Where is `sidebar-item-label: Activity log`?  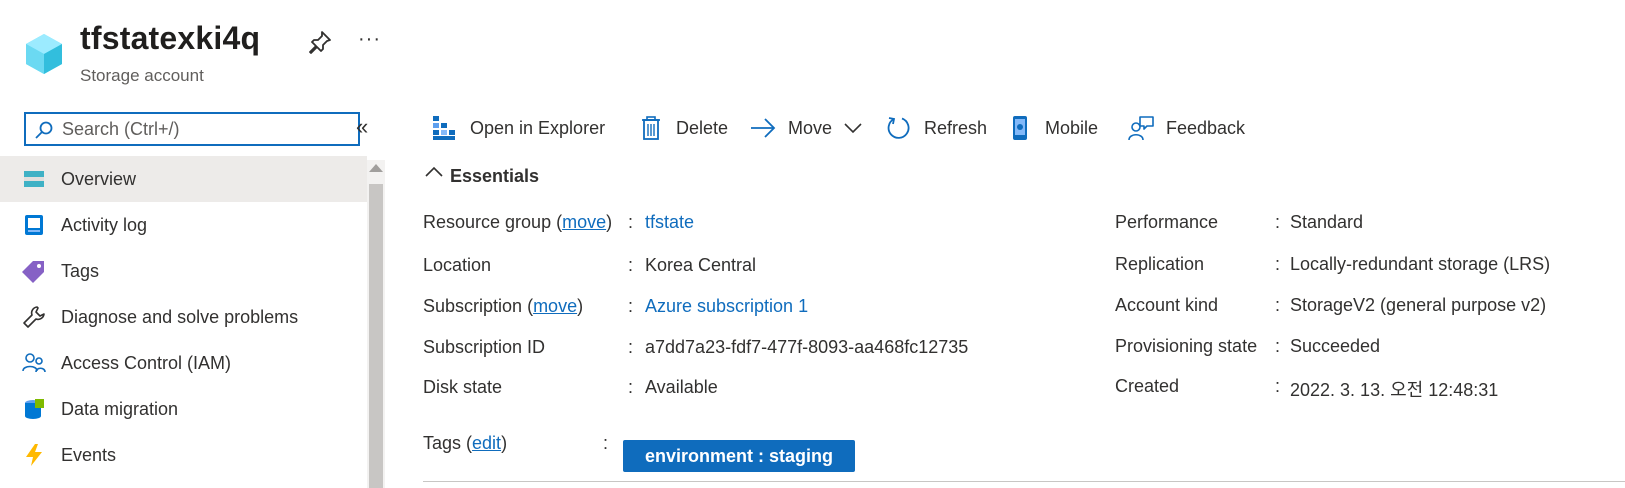
sidebar-item-label: Activity log is located at coordinates (104, 225).